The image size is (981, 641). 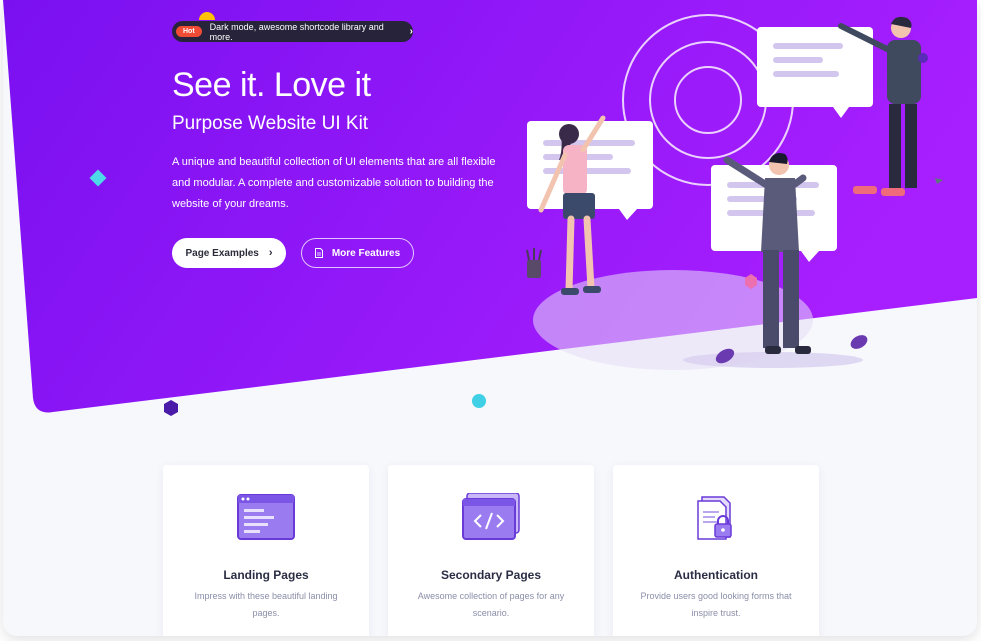 What do you see at coordinates (491, 516) in the screenshot?
I see `code-window-icon` at bounding box center [491, 516].